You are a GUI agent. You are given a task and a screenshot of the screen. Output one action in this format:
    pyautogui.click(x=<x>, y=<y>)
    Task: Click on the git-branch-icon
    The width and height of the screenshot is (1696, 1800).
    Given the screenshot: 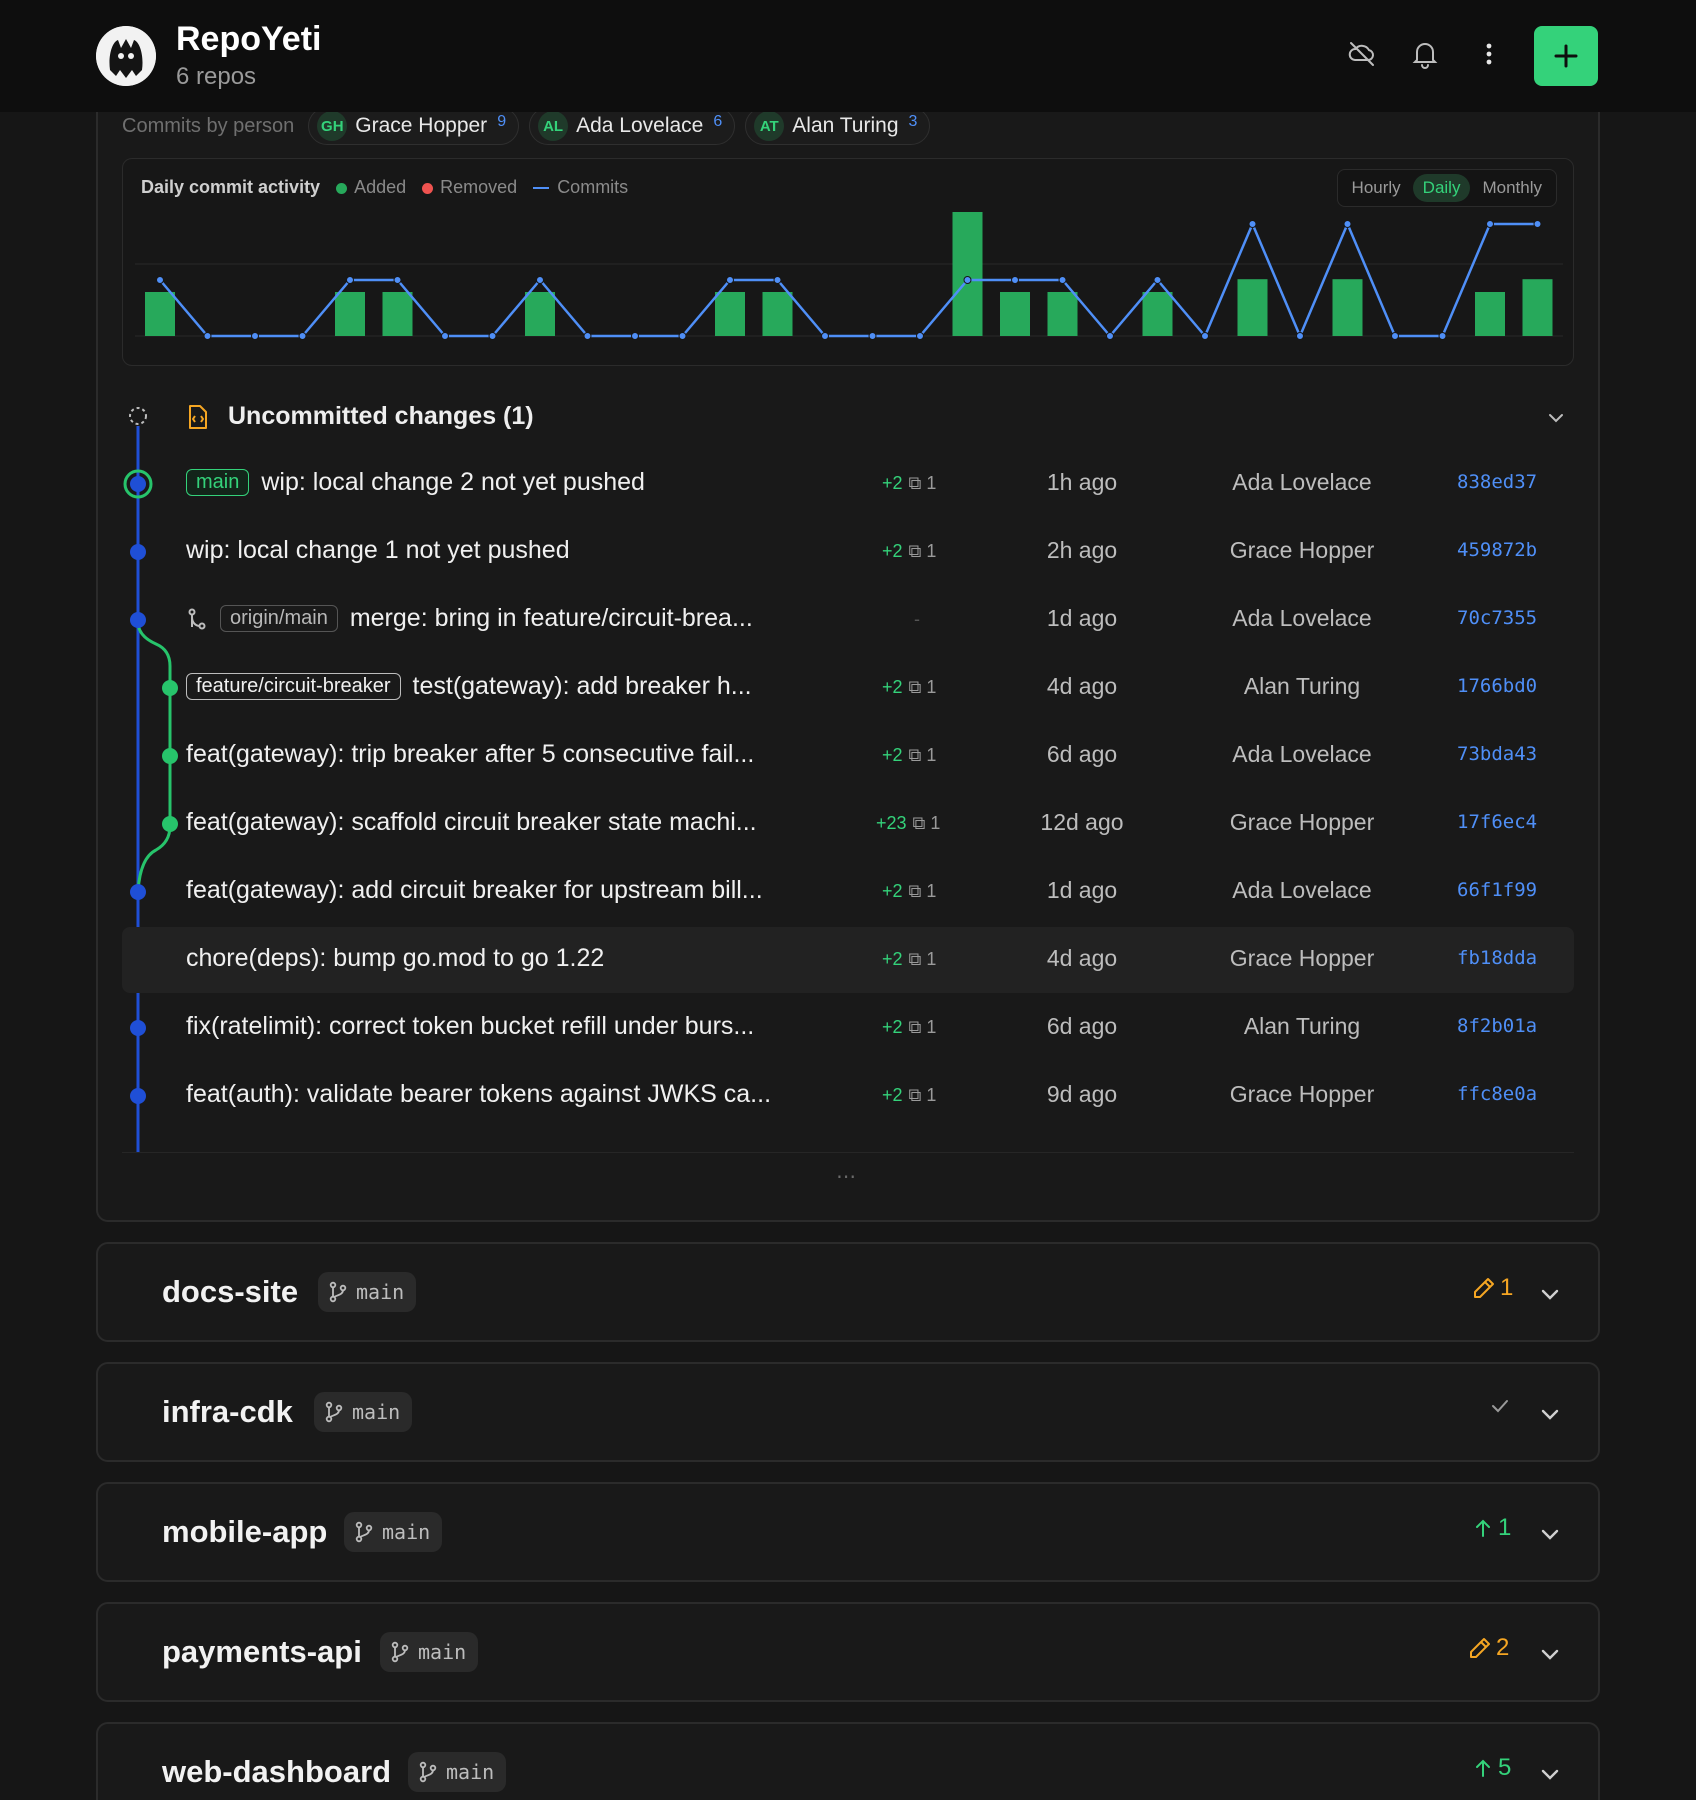 What is the action you would take?
    pyautogui.click(x=400, y=1652)
    